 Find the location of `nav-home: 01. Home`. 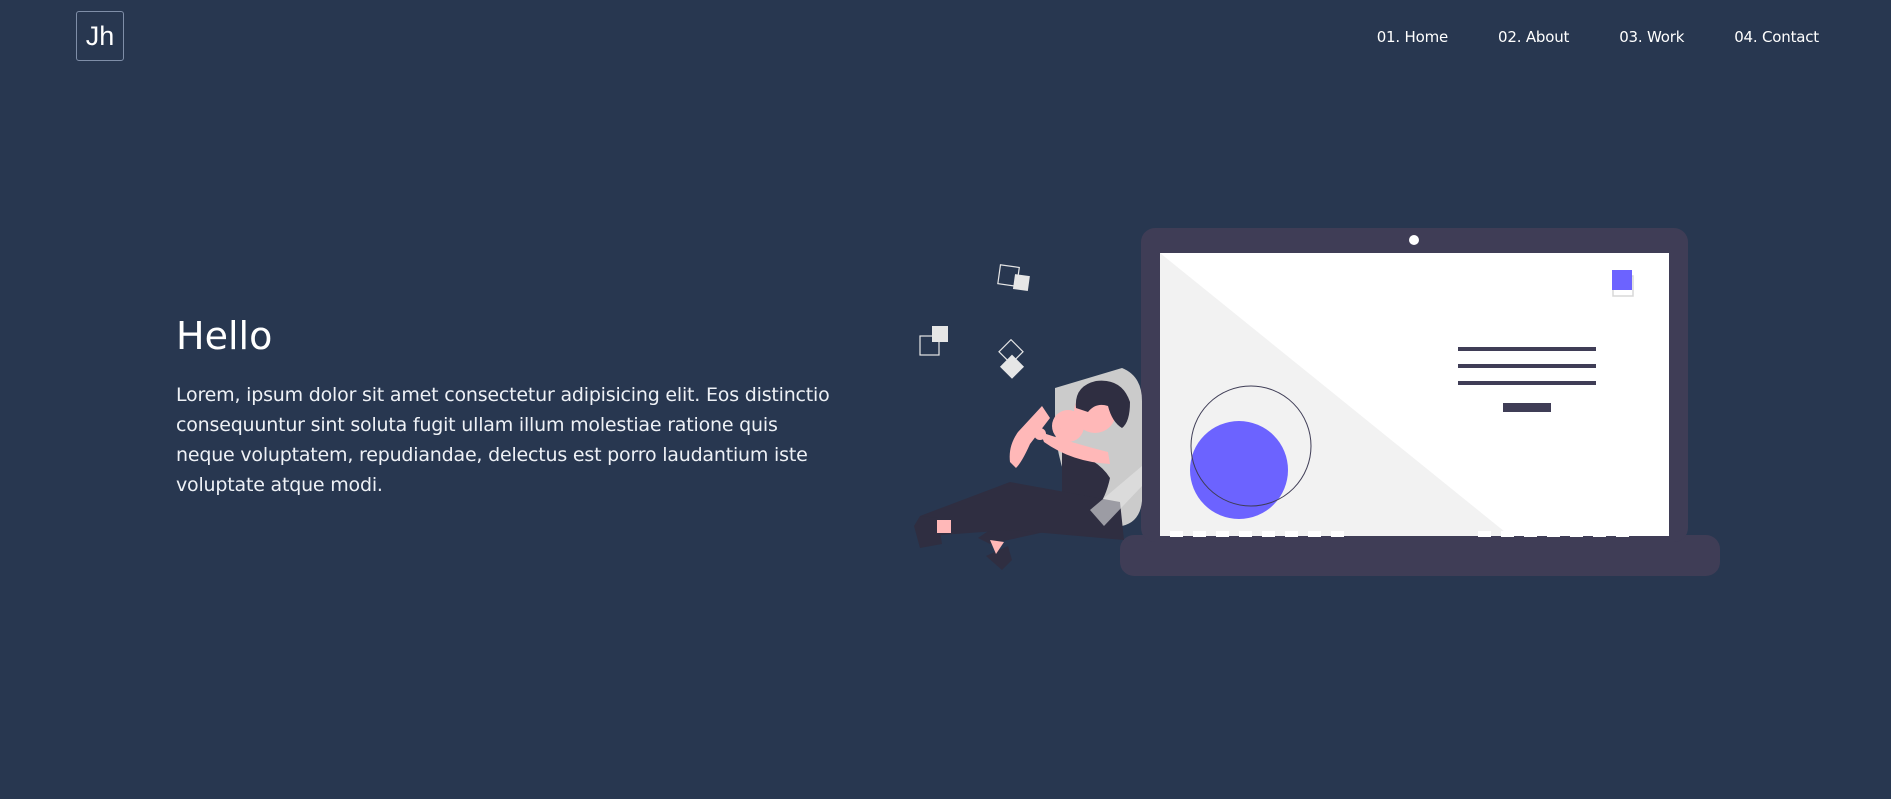

nav-home: 01. Home is located at coordinates (1413, 37).